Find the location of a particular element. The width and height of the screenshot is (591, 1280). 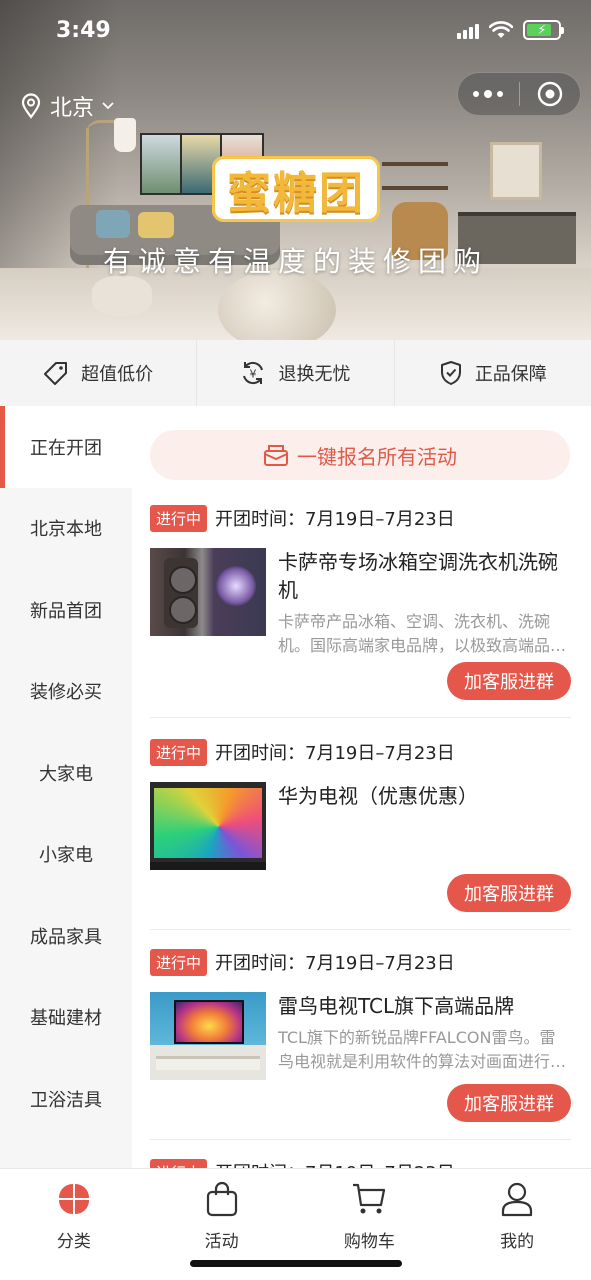

brand-logo-text: 蜜糖团 is located at coordinates (296, 193).